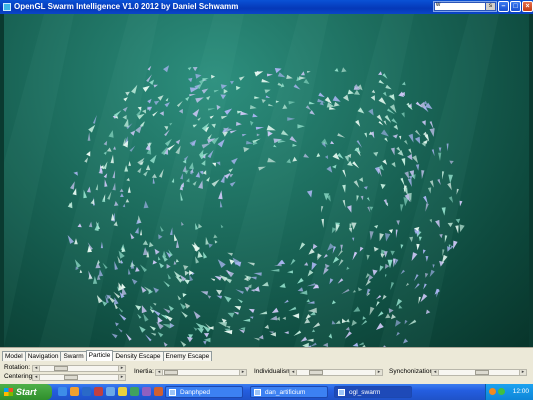 The width and height of the screenshot is (533, 400). Describe the element at coordinates (14, 356) in the screenshot. I see `tab-model: Model` at that location.